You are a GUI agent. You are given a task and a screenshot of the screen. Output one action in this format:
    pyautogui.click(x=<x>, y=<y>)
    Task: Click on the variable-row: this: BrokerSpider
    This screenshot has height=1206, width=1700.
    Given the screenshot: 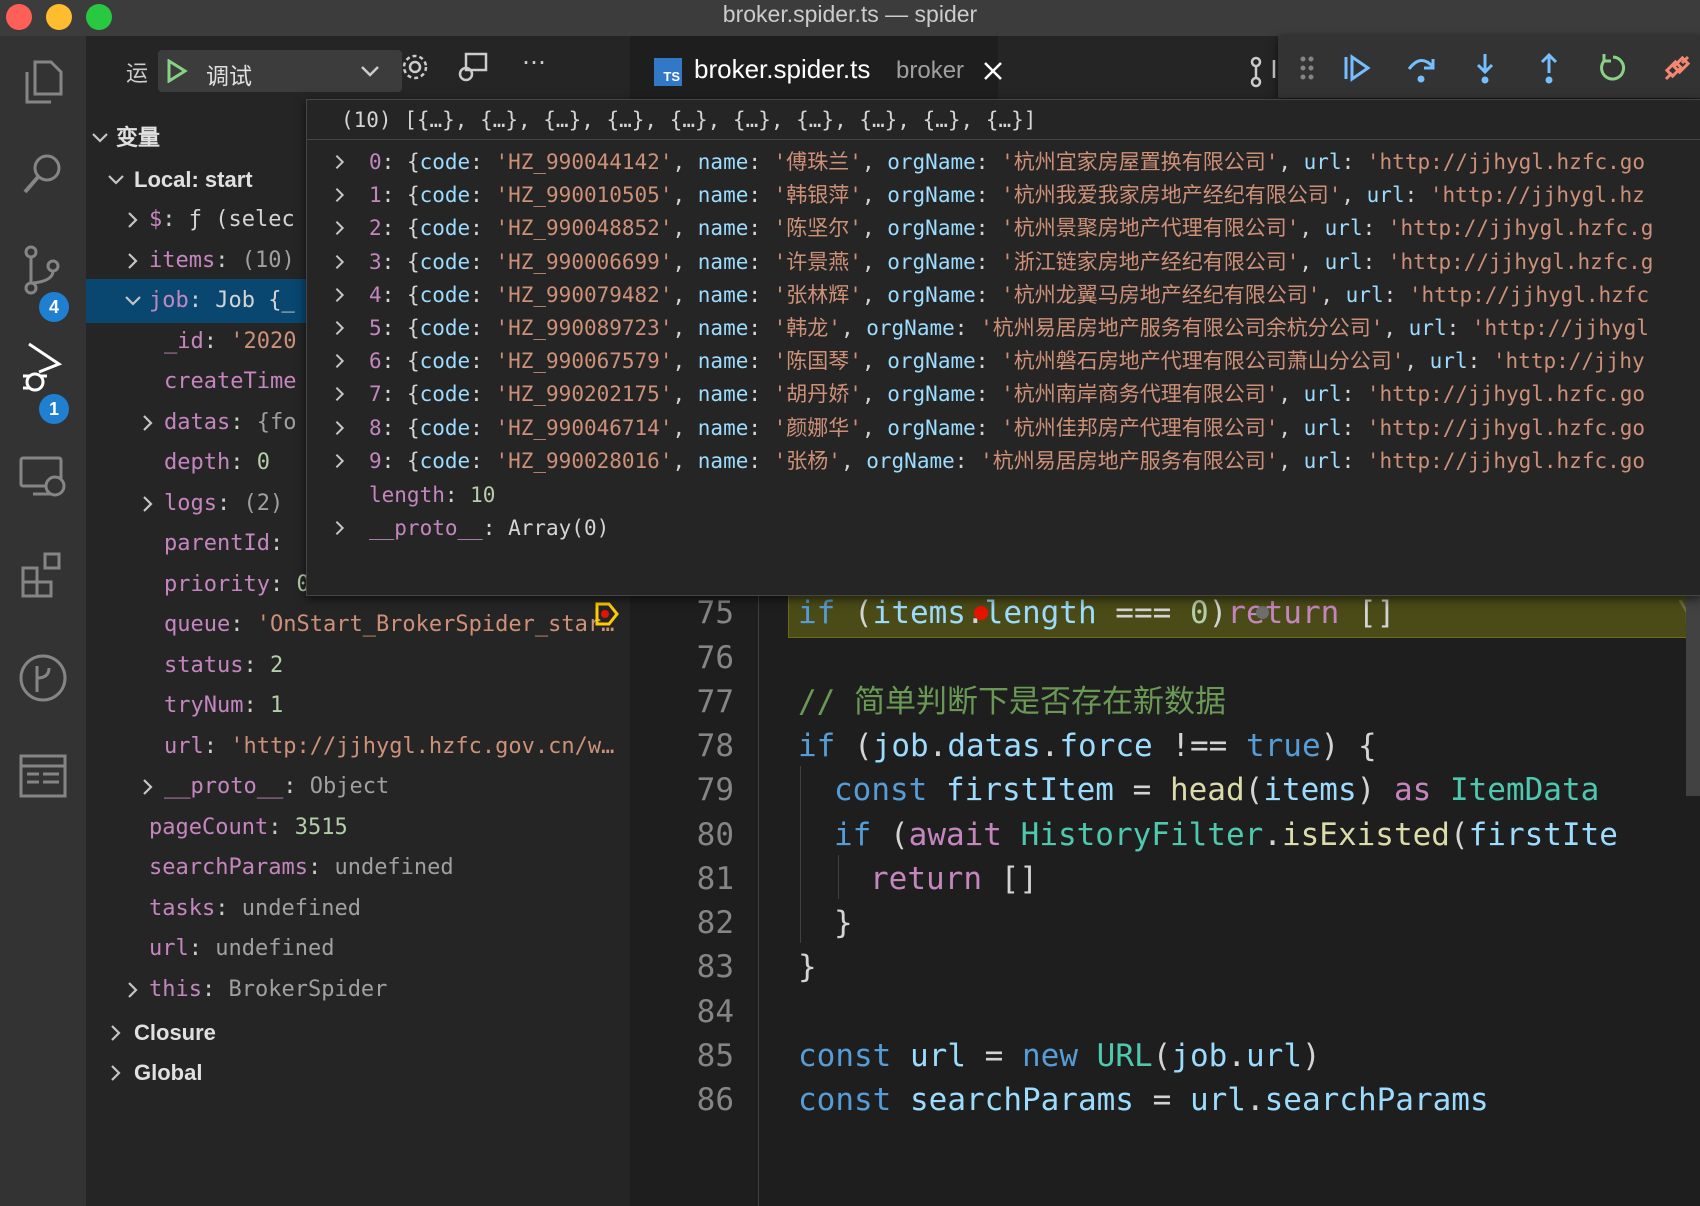 What is the action you would take?
    pyautogui.click(x=358, y=990)
    